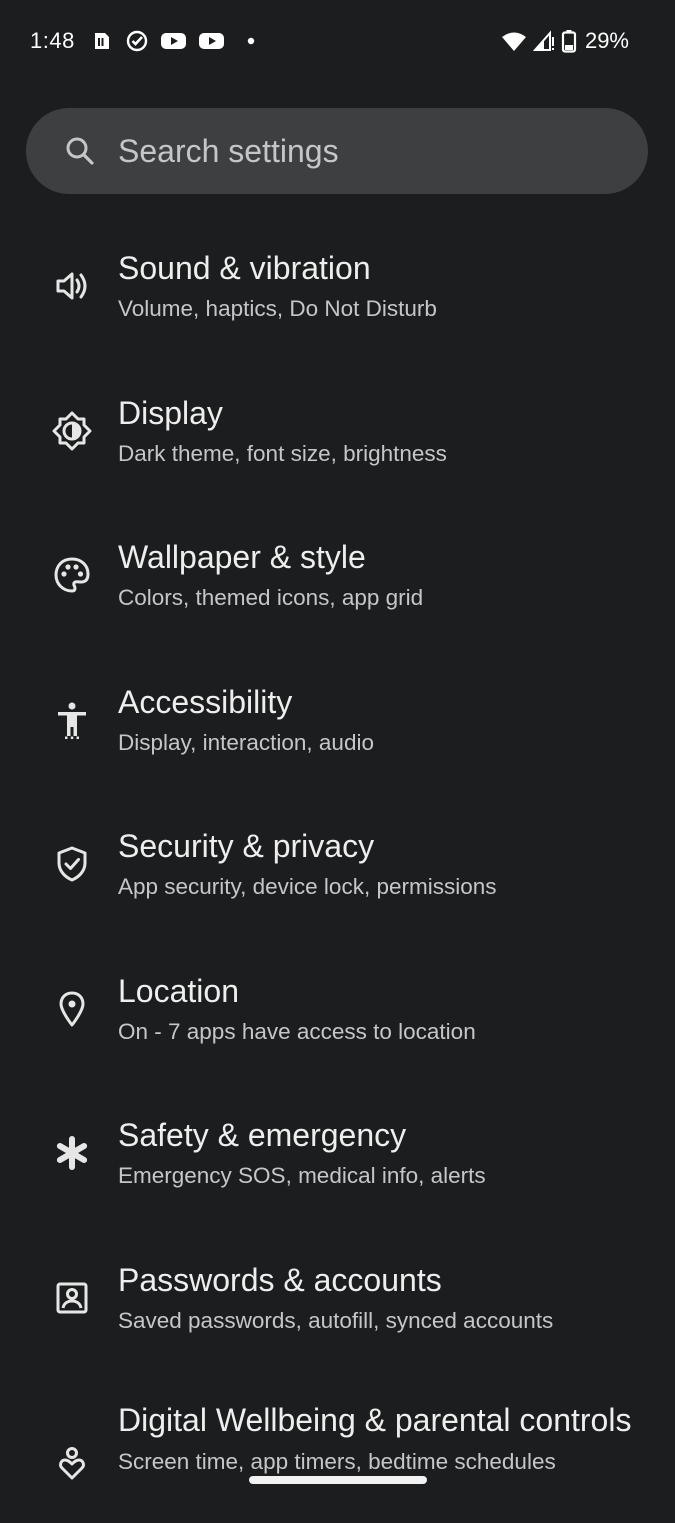 This screenshot has width=675, height=1523. Describe the element at coordinates (277, 308) in the screenshot. I see `setting-subtitle: Volume, haptics, Do Not Disturb` at that location.